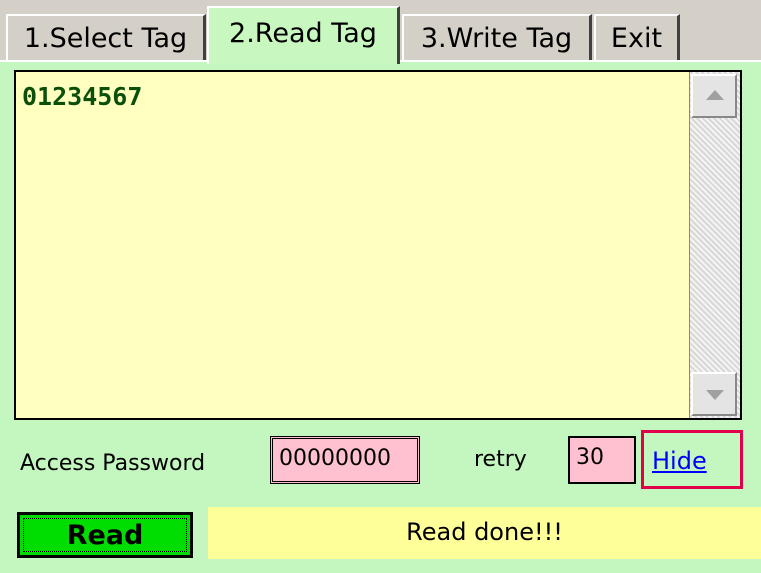 The height and width of the screenshot is (573, 761). I want to click on read-button-label: Read, so click(105, 535).